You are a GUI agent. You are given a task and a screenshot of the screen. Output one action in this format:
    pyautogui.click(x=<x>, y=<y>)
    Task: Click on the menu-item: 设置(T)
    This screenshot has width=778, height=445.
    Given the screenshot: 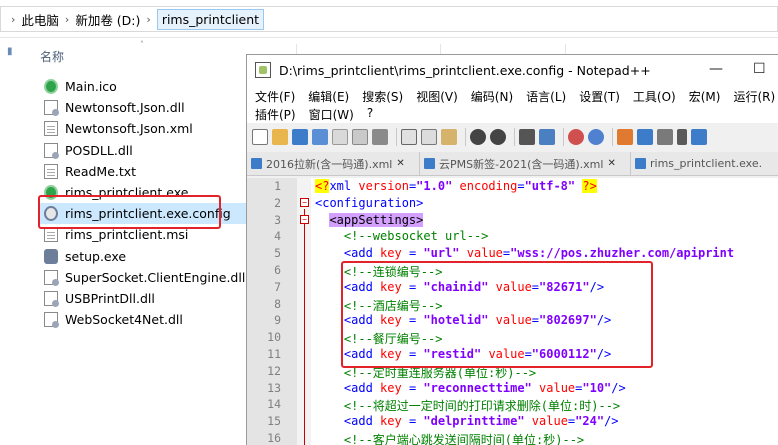 What is the action you would take?
    pyautogui.click(x=599, y=96)
    